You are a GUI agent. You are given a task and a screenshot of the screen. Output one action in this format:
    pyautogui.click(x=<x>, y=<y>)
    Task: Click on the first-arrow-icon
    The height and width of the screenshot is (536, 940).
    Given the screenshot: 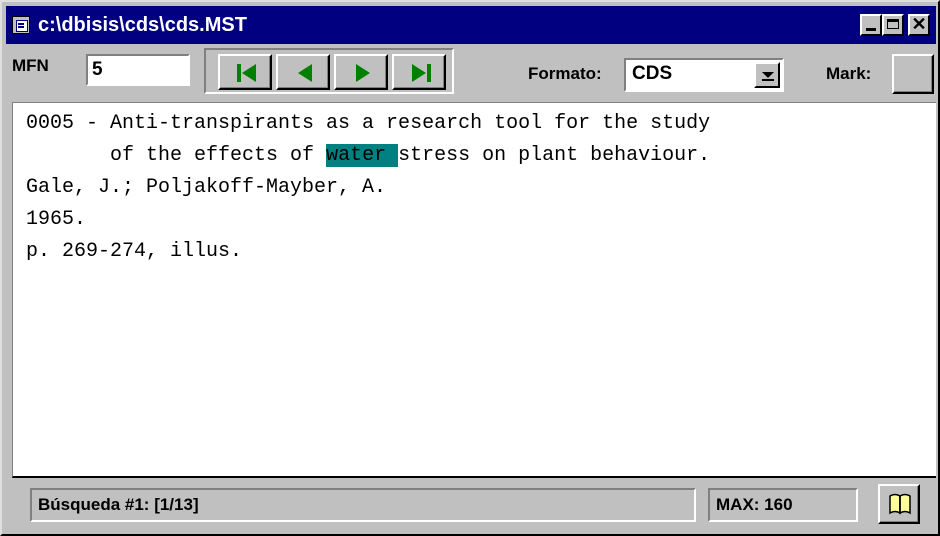 What is the action you would take?
    pyautogui.click(x=246, y=73)
    